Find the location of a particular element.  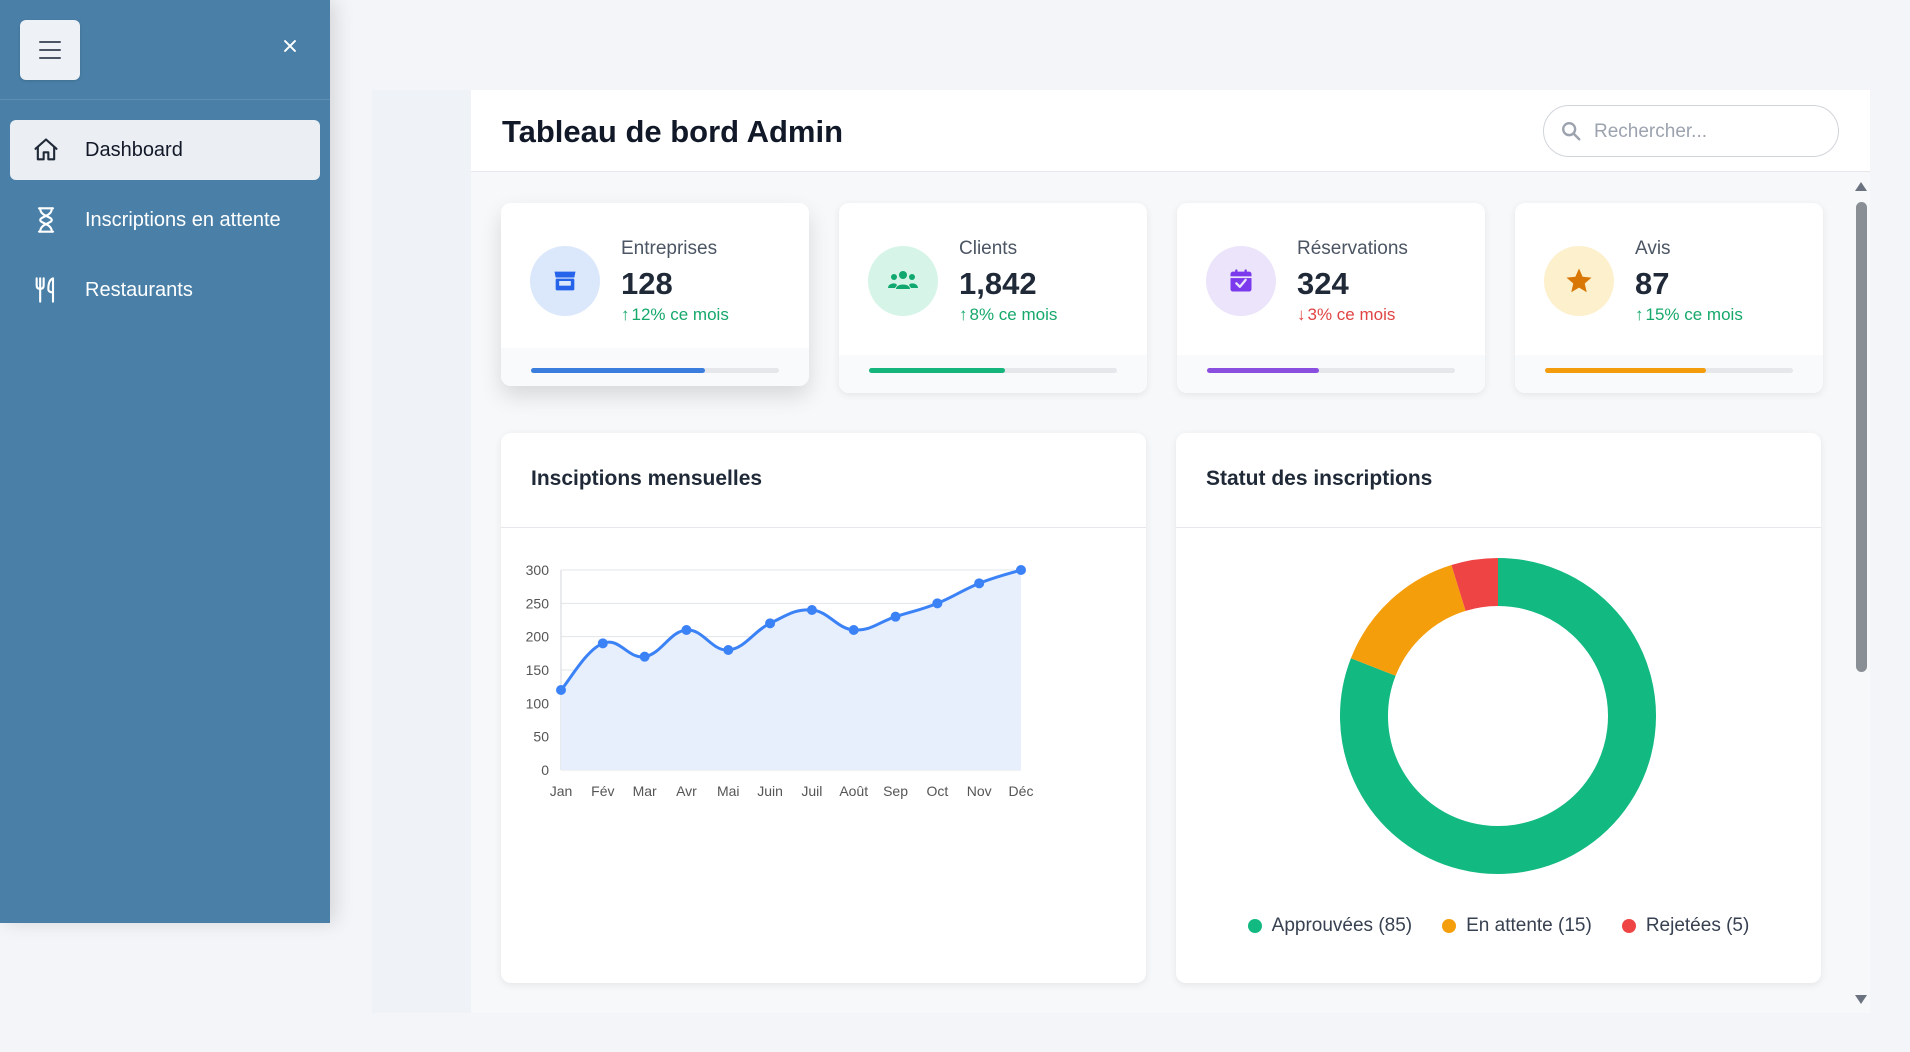

stat-card-entreprises: Entreprises 128 ↑ 12% ce mois is located at coordinates (655, 294).